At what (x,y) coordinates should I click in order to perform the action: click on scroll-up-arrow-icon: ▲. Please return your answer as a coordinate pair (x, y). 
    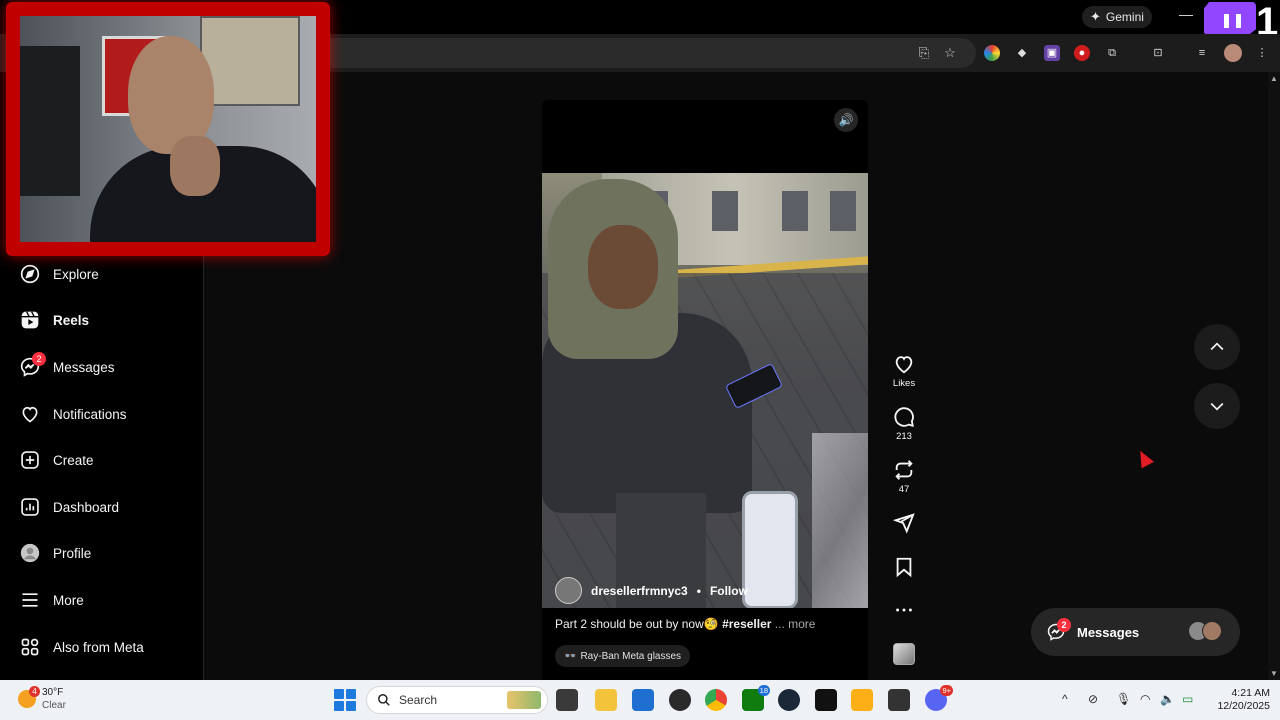
    Looking at the image, I should click on (1274, 78).